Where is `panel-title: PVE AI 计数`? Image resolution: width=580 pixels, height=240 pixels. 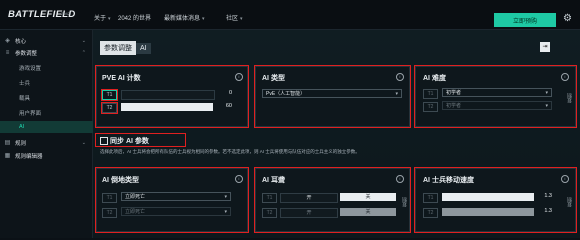 panel-title: PVE AI 计数 is located at coordinates (121, 78).